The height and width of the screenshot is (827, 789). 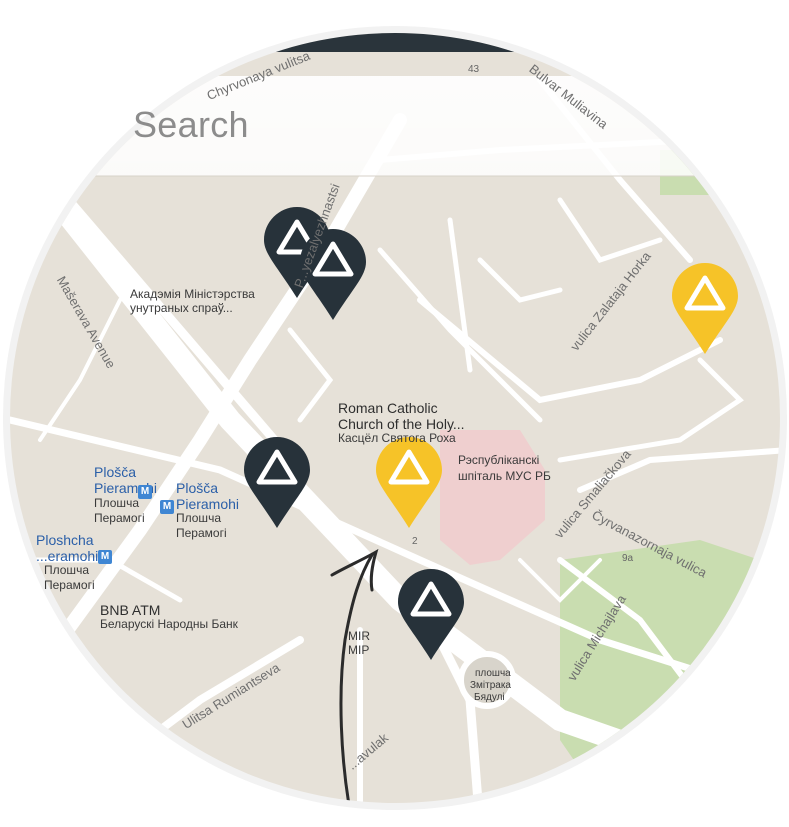 What do you see at coordinates (395, 126) in the screenshot?
I see `search-bar-bg` at bounding box center [395, 126].